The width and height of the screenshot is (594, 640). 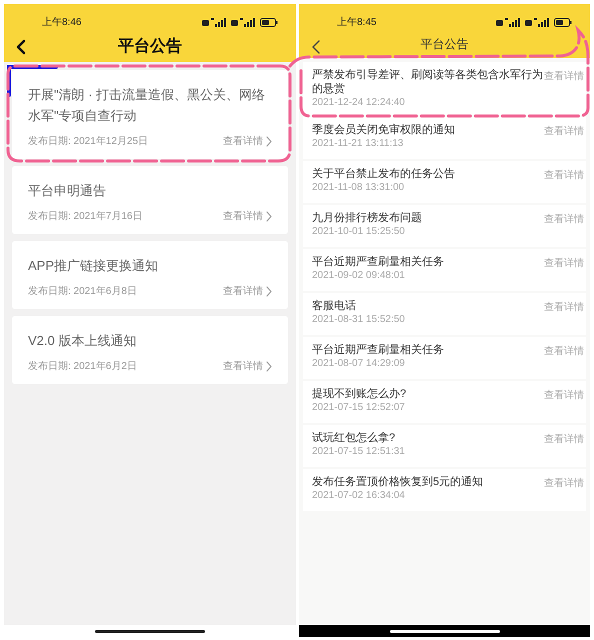 I want to click on notice-card: 试玩红包怎么拿? 2021-07-15 12:51:31 查看详情, so click(x=444, y=446).